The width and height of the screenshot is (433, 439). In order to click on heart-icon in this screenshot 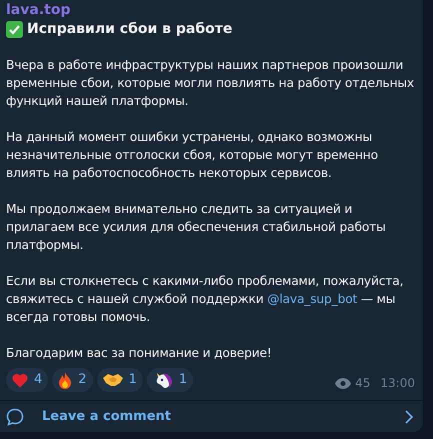, I will do `click(20, 380)`.